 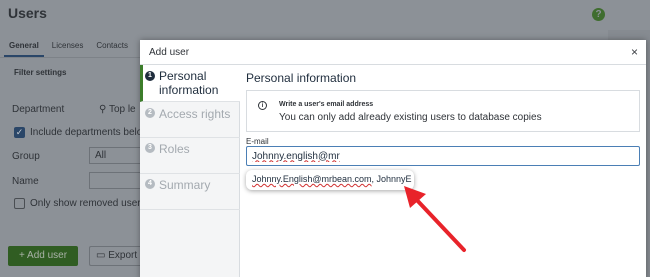 What do you see at coordinates (312, 179) in the screenshot?
I see `suggestion-email: Johnny.English@mrbean.com` at bounding box center [312, 179].